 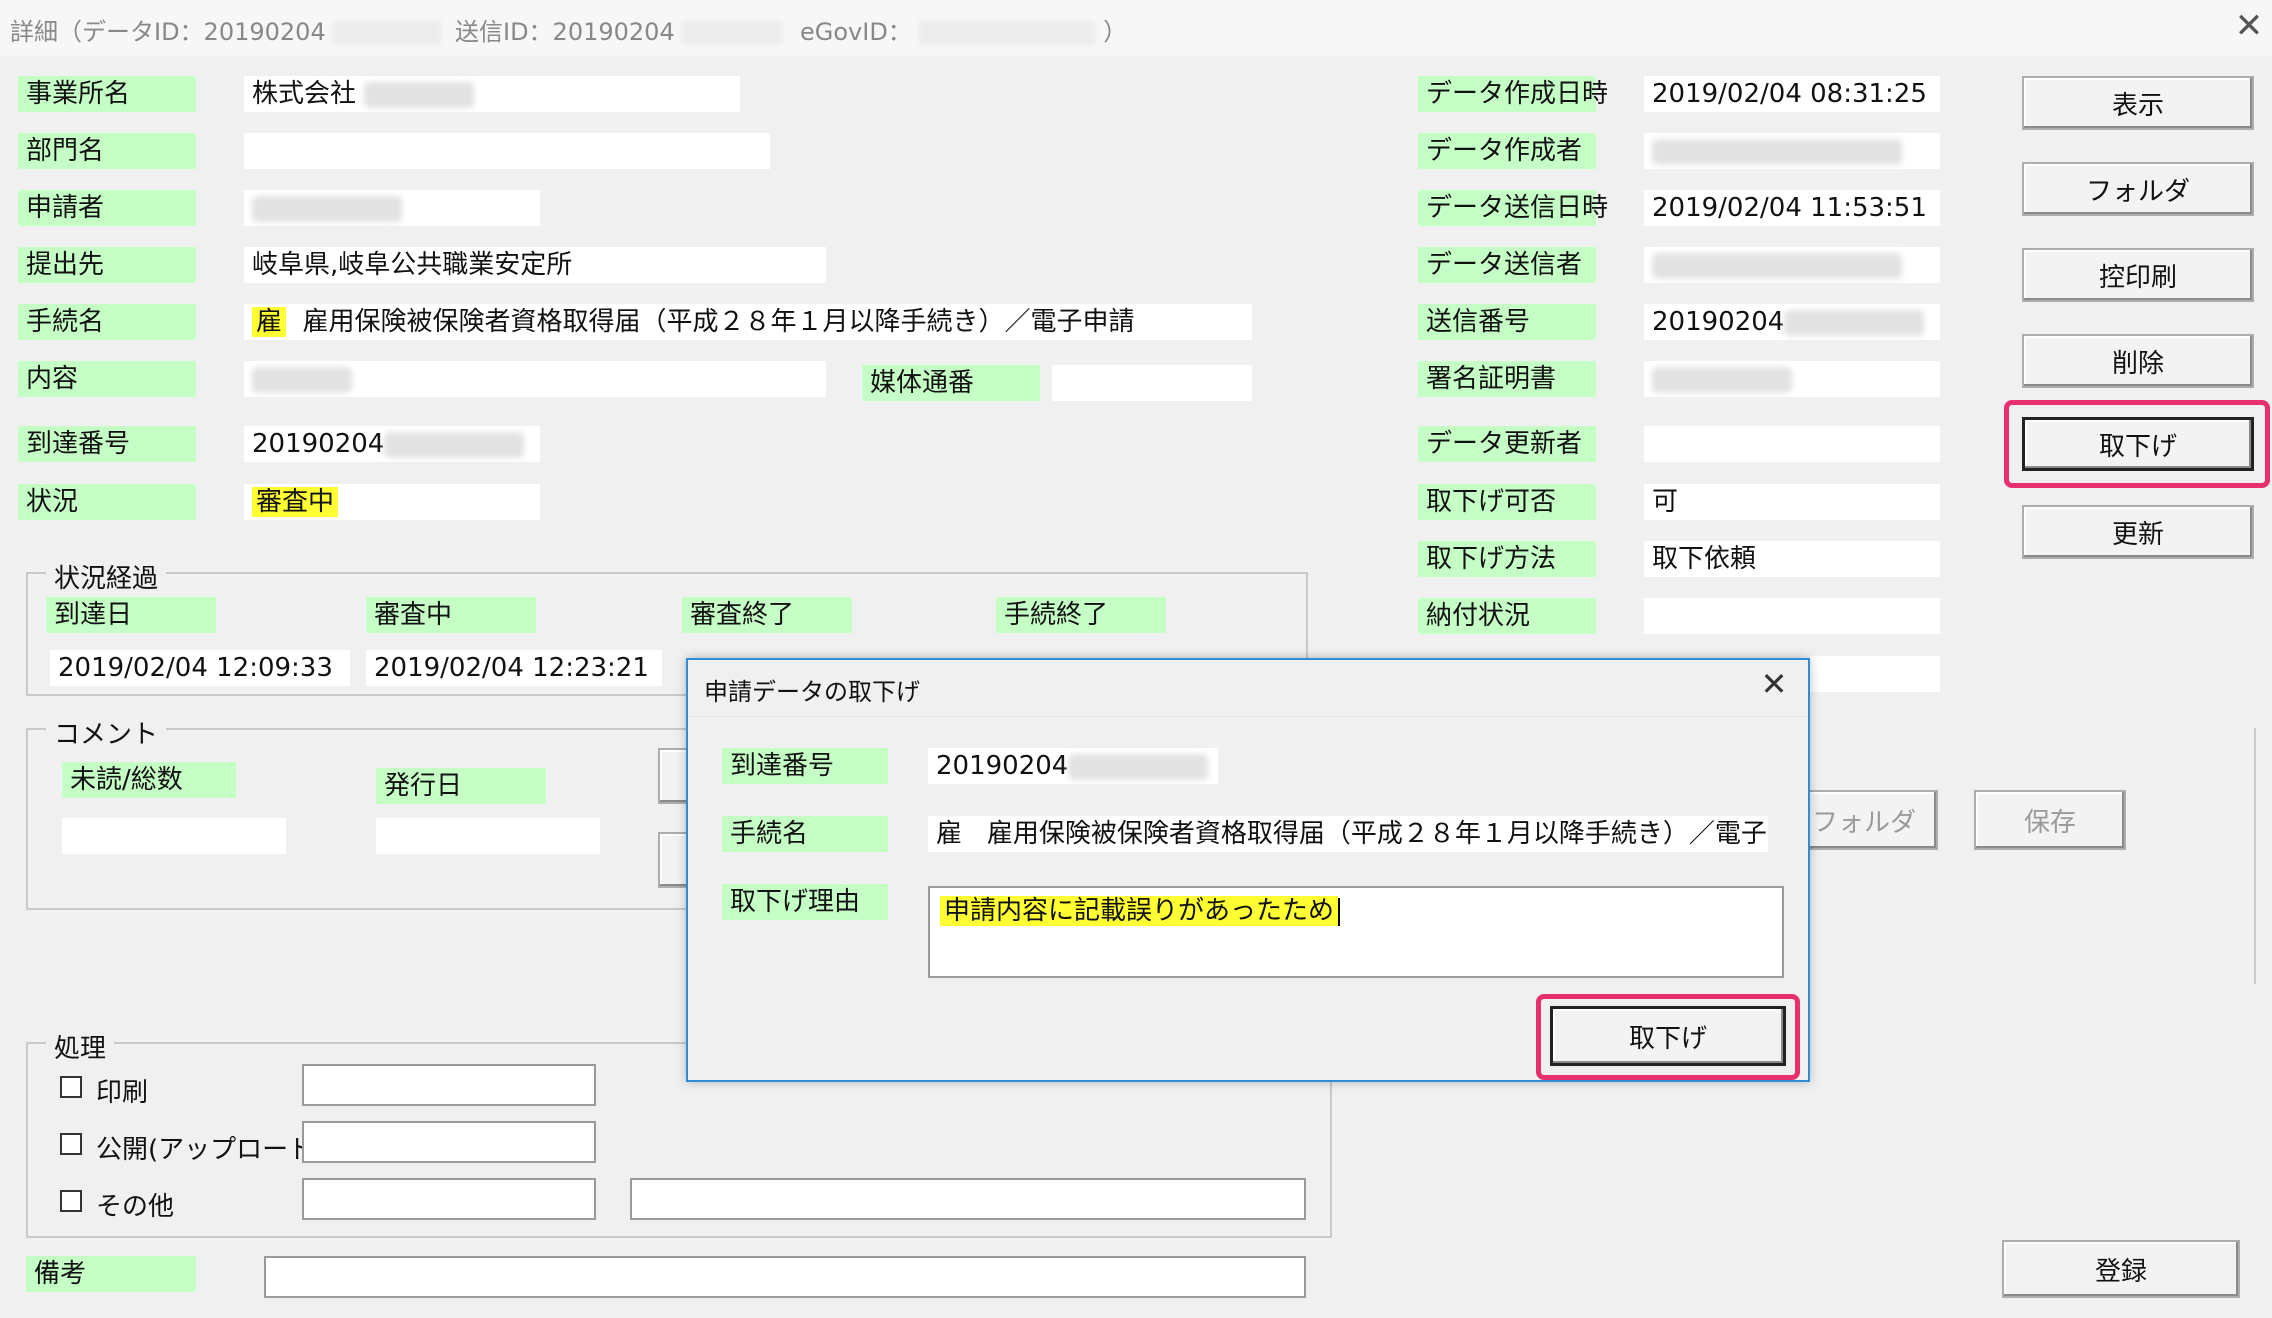 I want to click on other-checkbox, so click(x=71, y=1201).